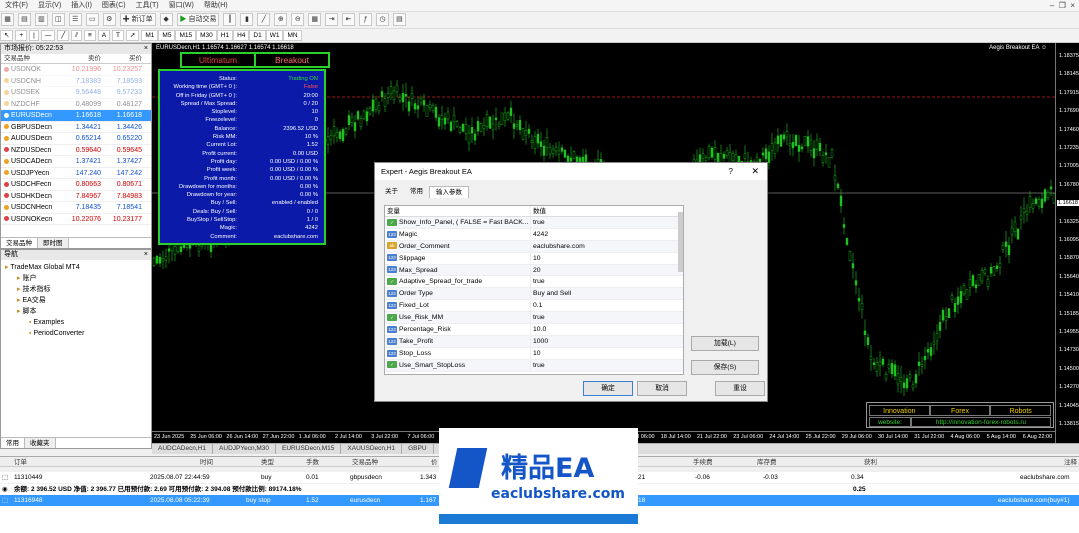 The width and height of the screenshot is (1079, 533). What do you see at coordinates (76, 208) in the screenshot?
I see `list-item: USDCNHecn 7.18435 7.18541` at bounding box center [76, 208].